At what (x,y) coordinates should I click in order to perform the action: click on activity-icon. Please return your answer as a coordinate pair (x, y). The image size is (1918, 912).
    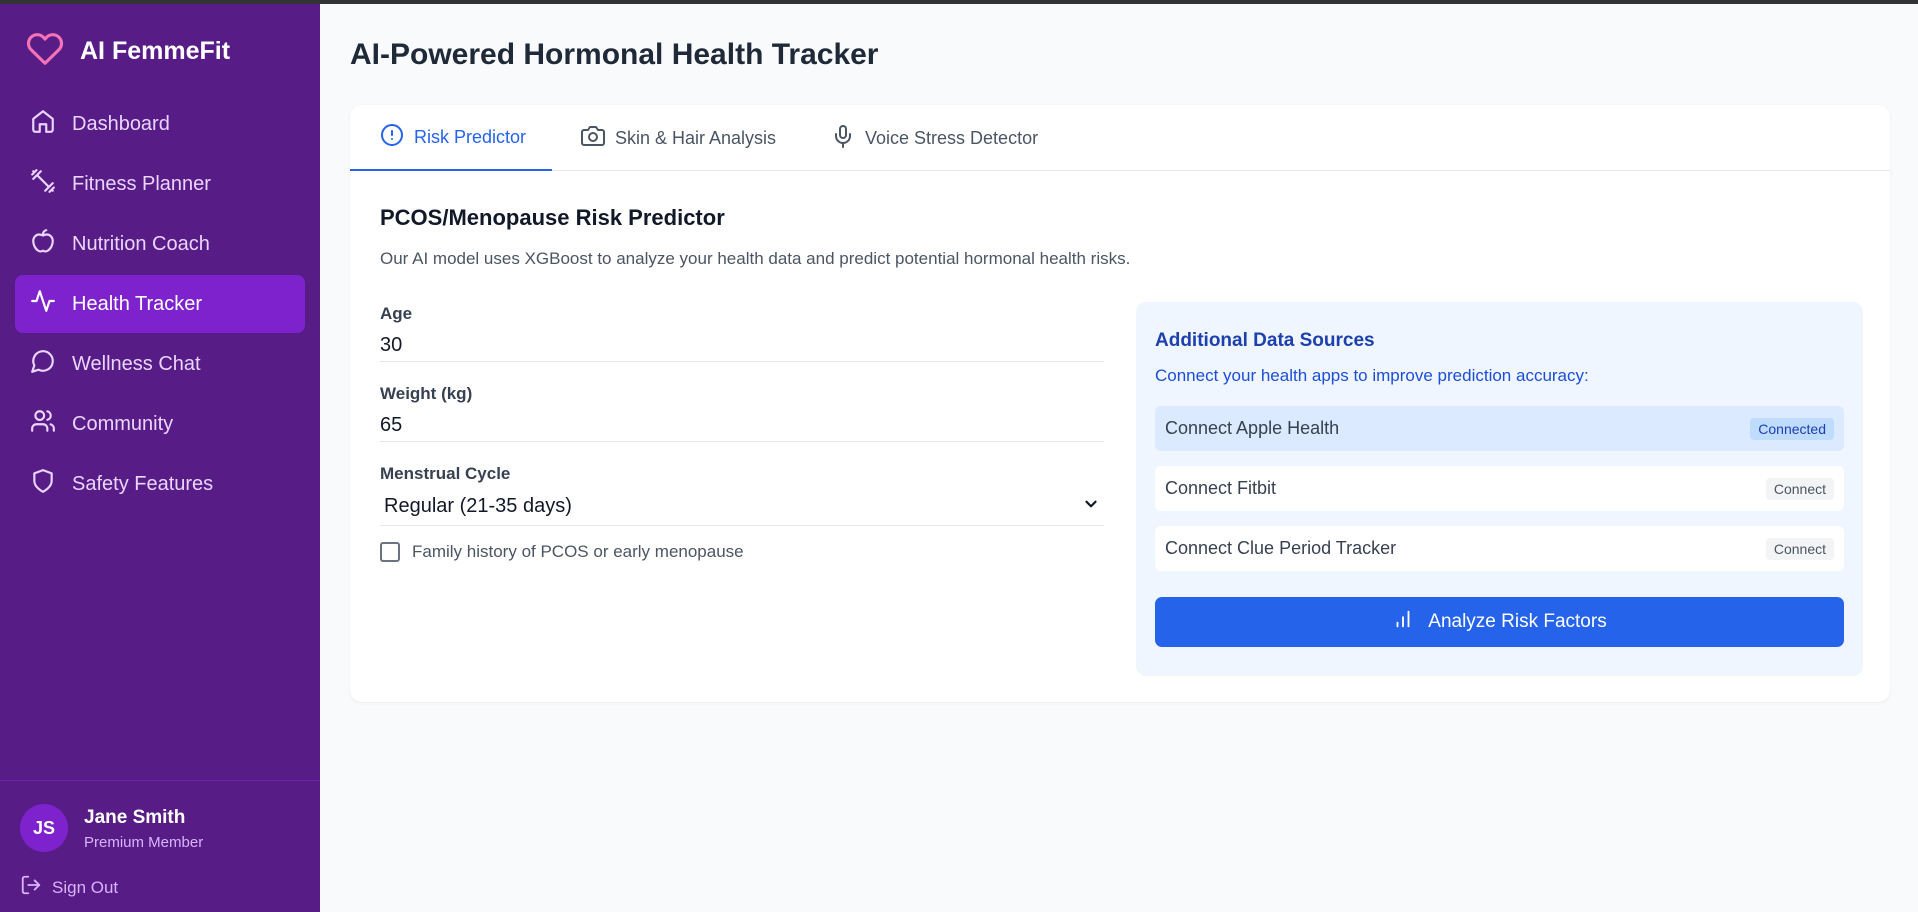
    Looking at the image, I should click on (43, 304).